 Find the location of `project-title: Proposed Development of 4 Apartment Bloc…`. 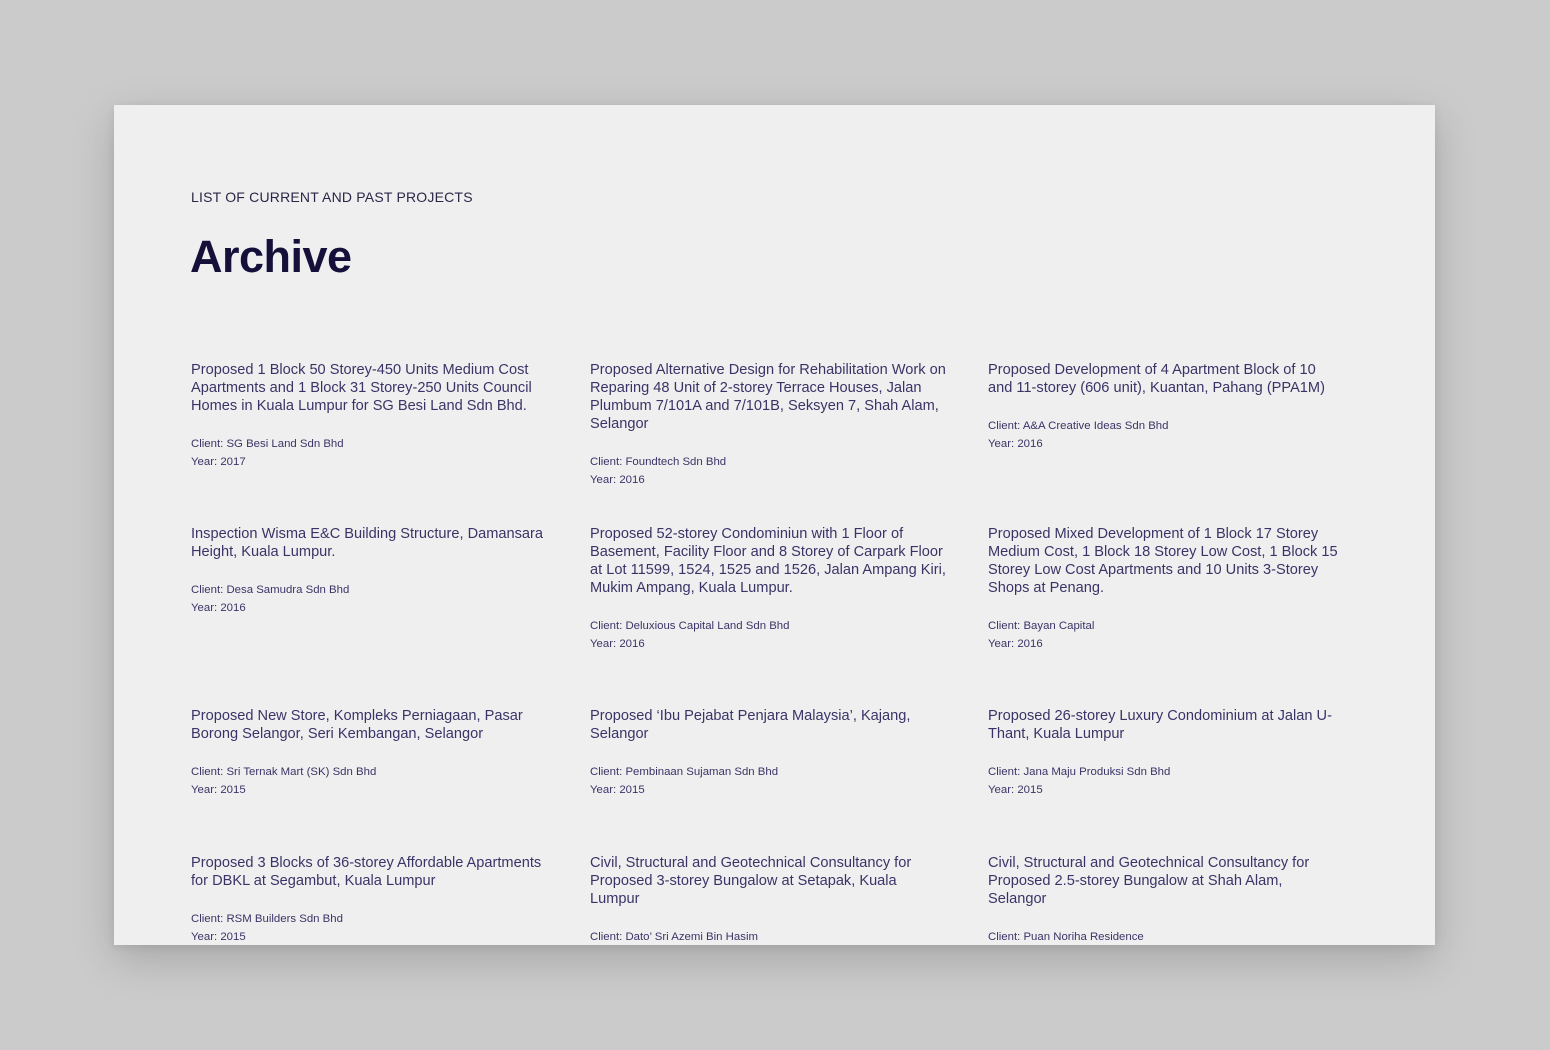

project-title: Proposed Development of 4 Apartment Bloc… is located at coordinates (1166, 379).